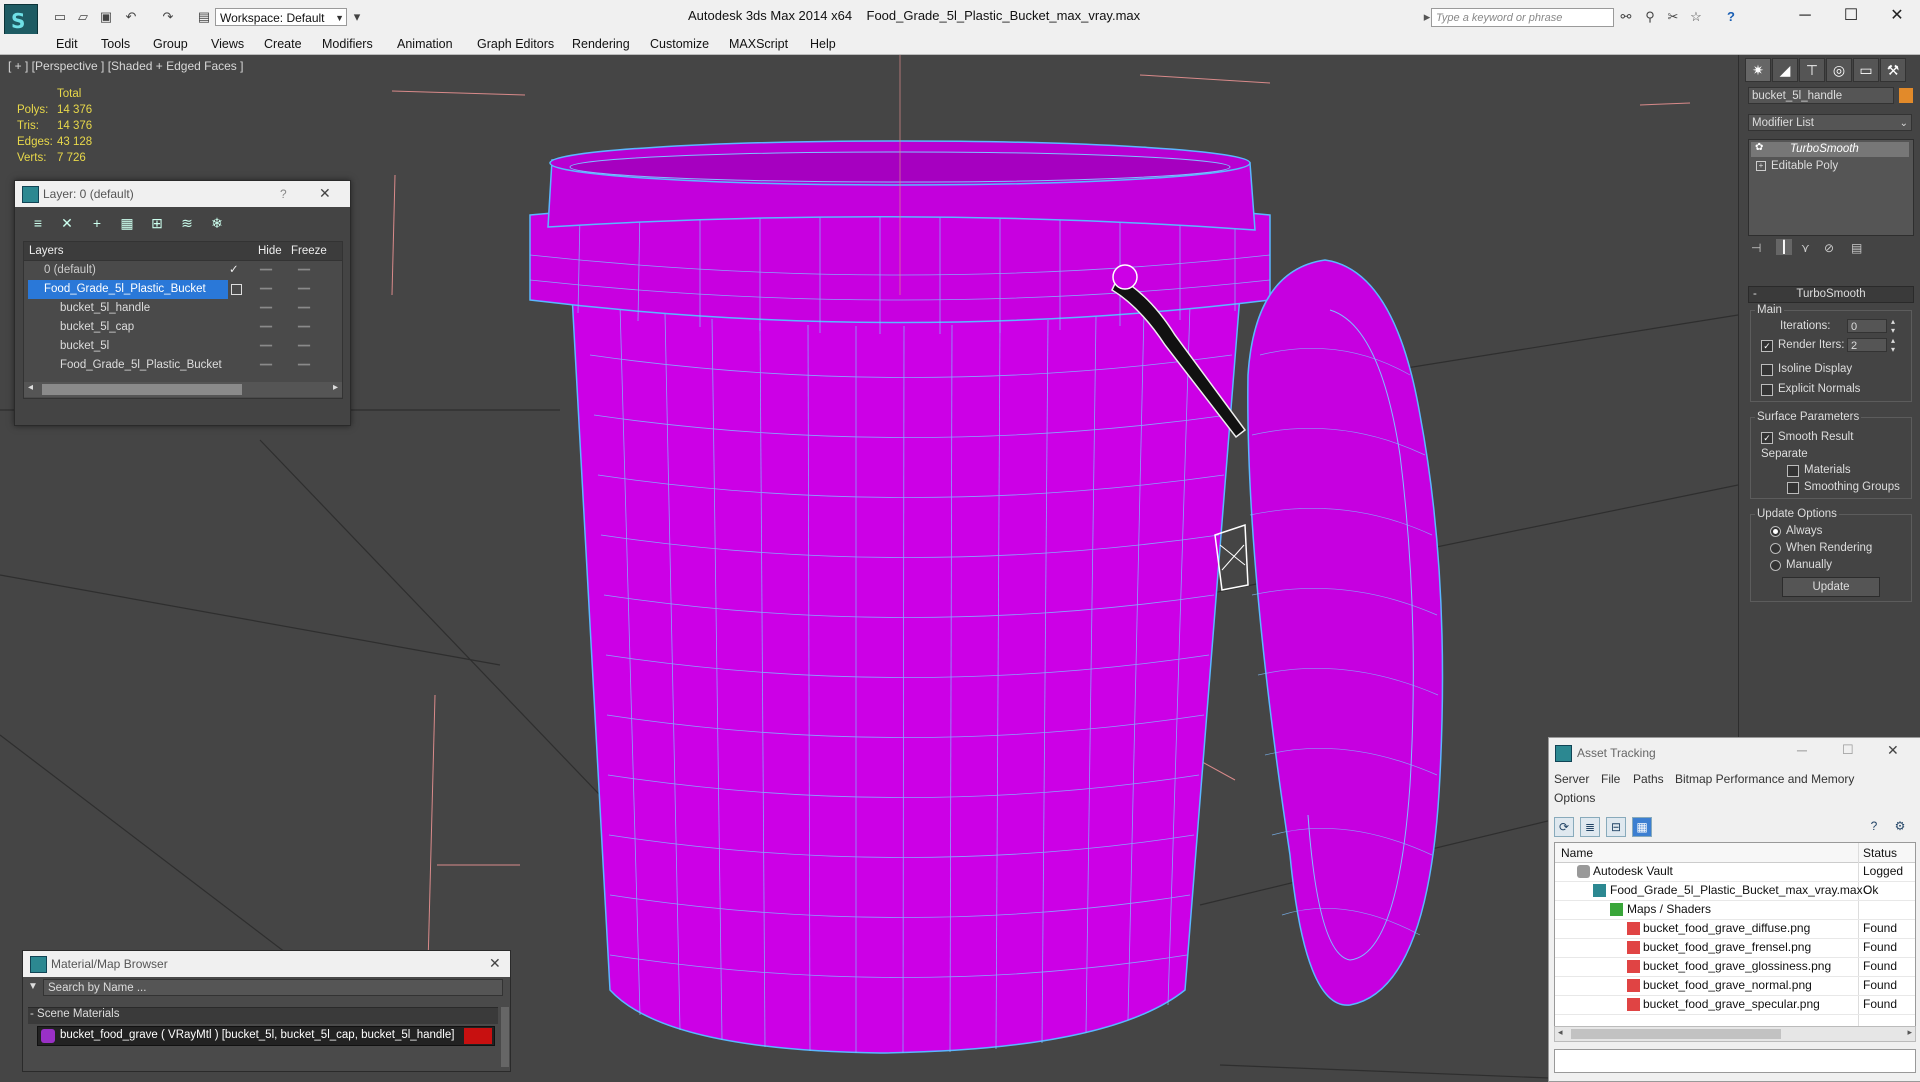  What do you see at coordinates (217, 223) in the screenshot?
I see `freeze-all-layers-icon: ❄` at bounding box center [217, 223].